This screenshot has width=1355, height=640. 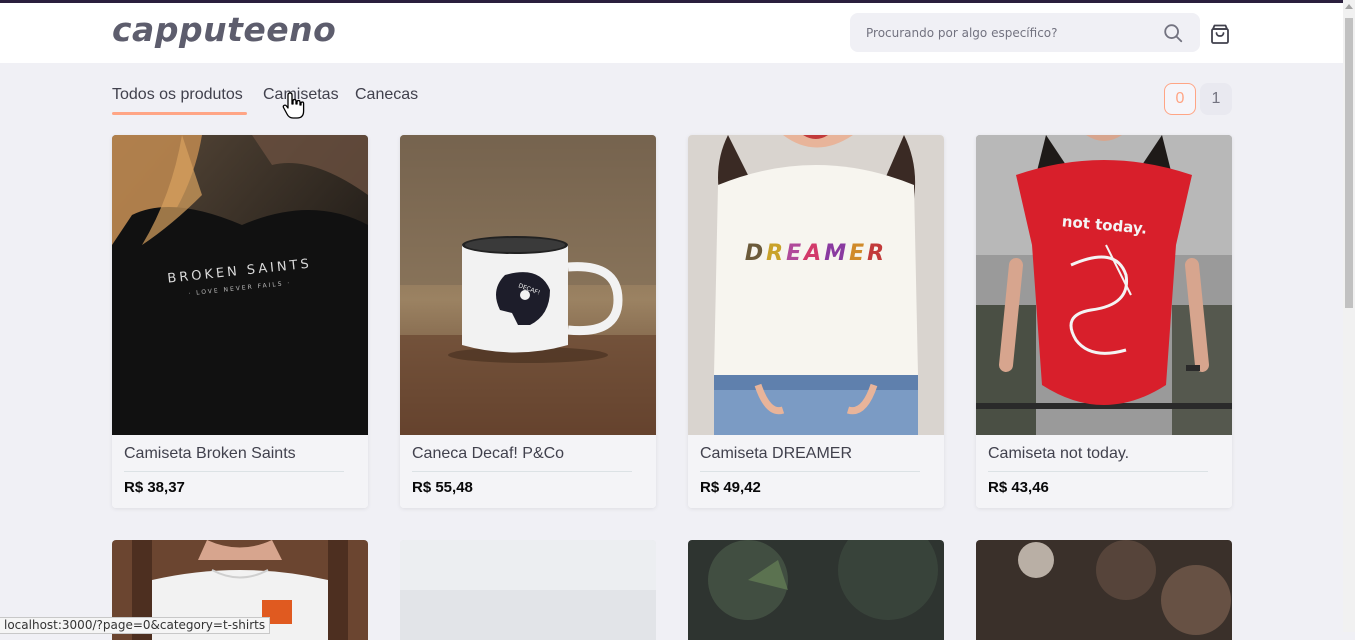 I want to click on product-card: DECAF! Caneca Decaf! P&Co R$ 55,48, so click(x=528, y=321).